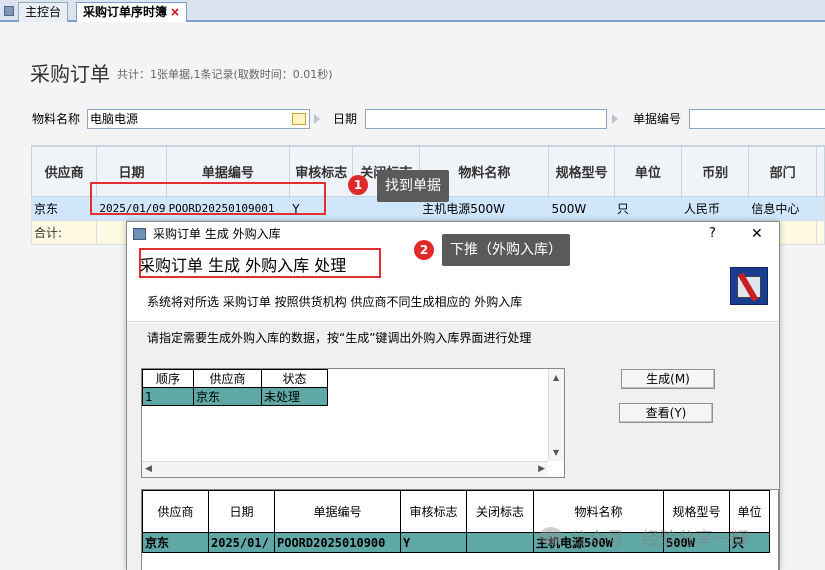 The width and height of the screenshot is (825, 570). I want to click on material-value: 电脑电源, so click(114, 119).